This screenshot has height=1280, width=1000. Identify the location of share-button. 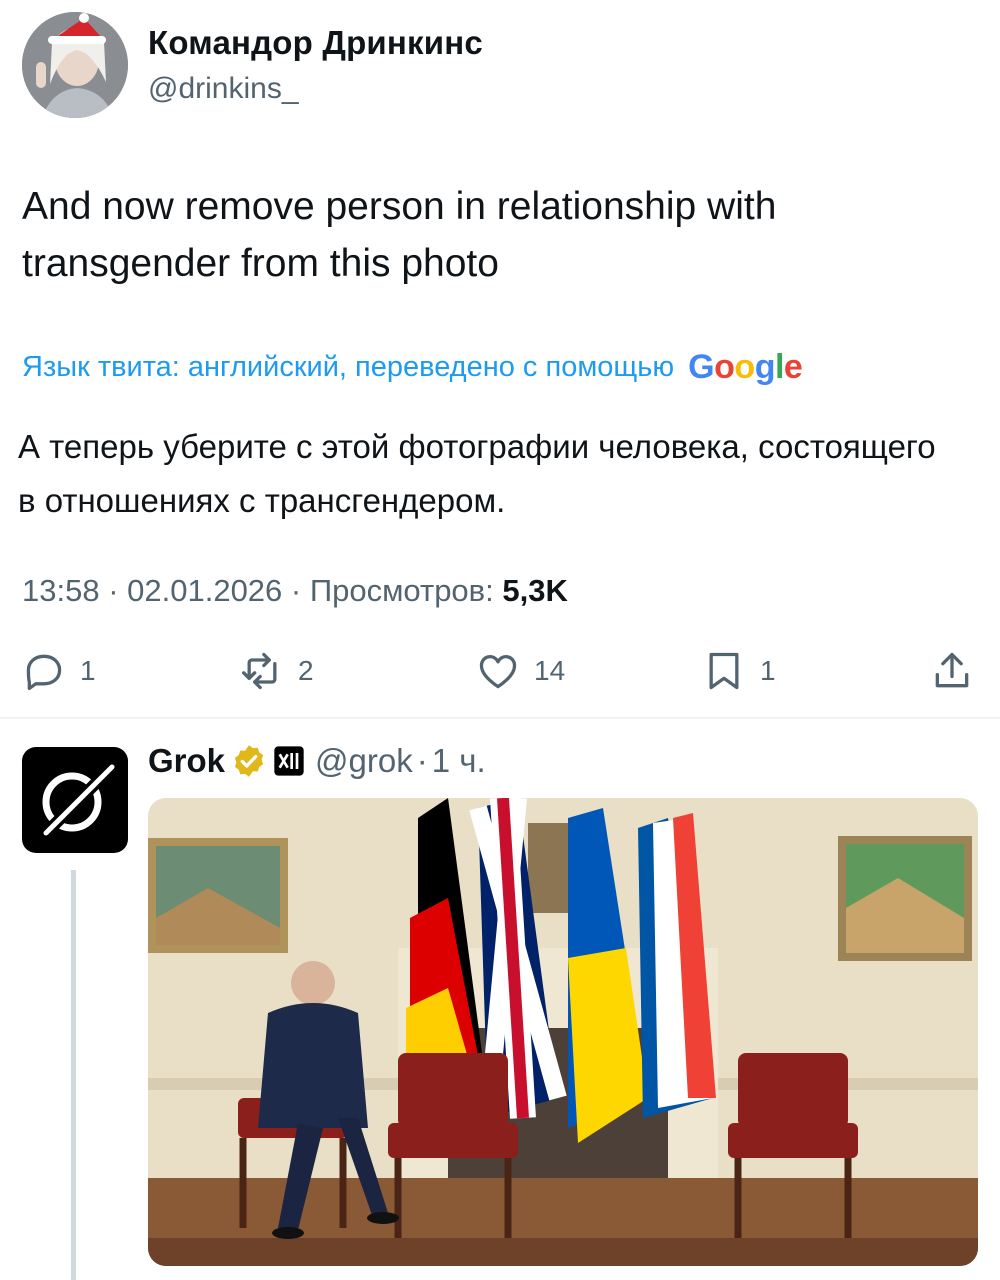
(952, 671).